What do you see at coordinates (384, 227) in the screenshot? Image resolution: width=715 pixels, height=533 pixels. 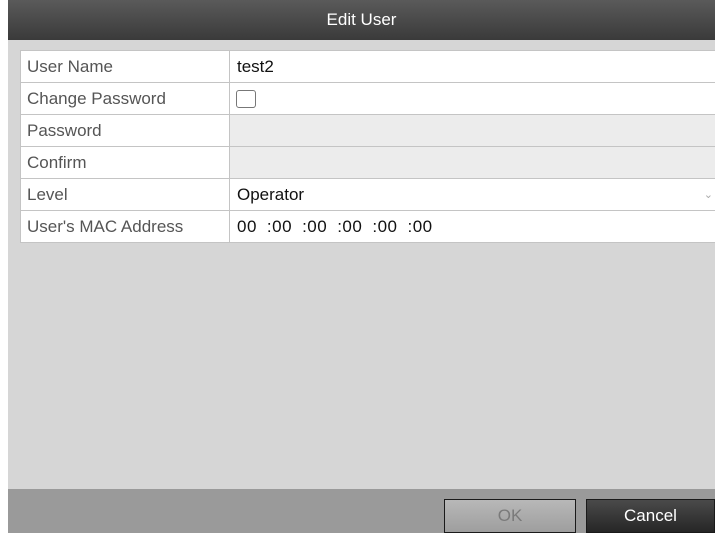 I see `mac-segment-5: :00` at bounding box center [384, 227].